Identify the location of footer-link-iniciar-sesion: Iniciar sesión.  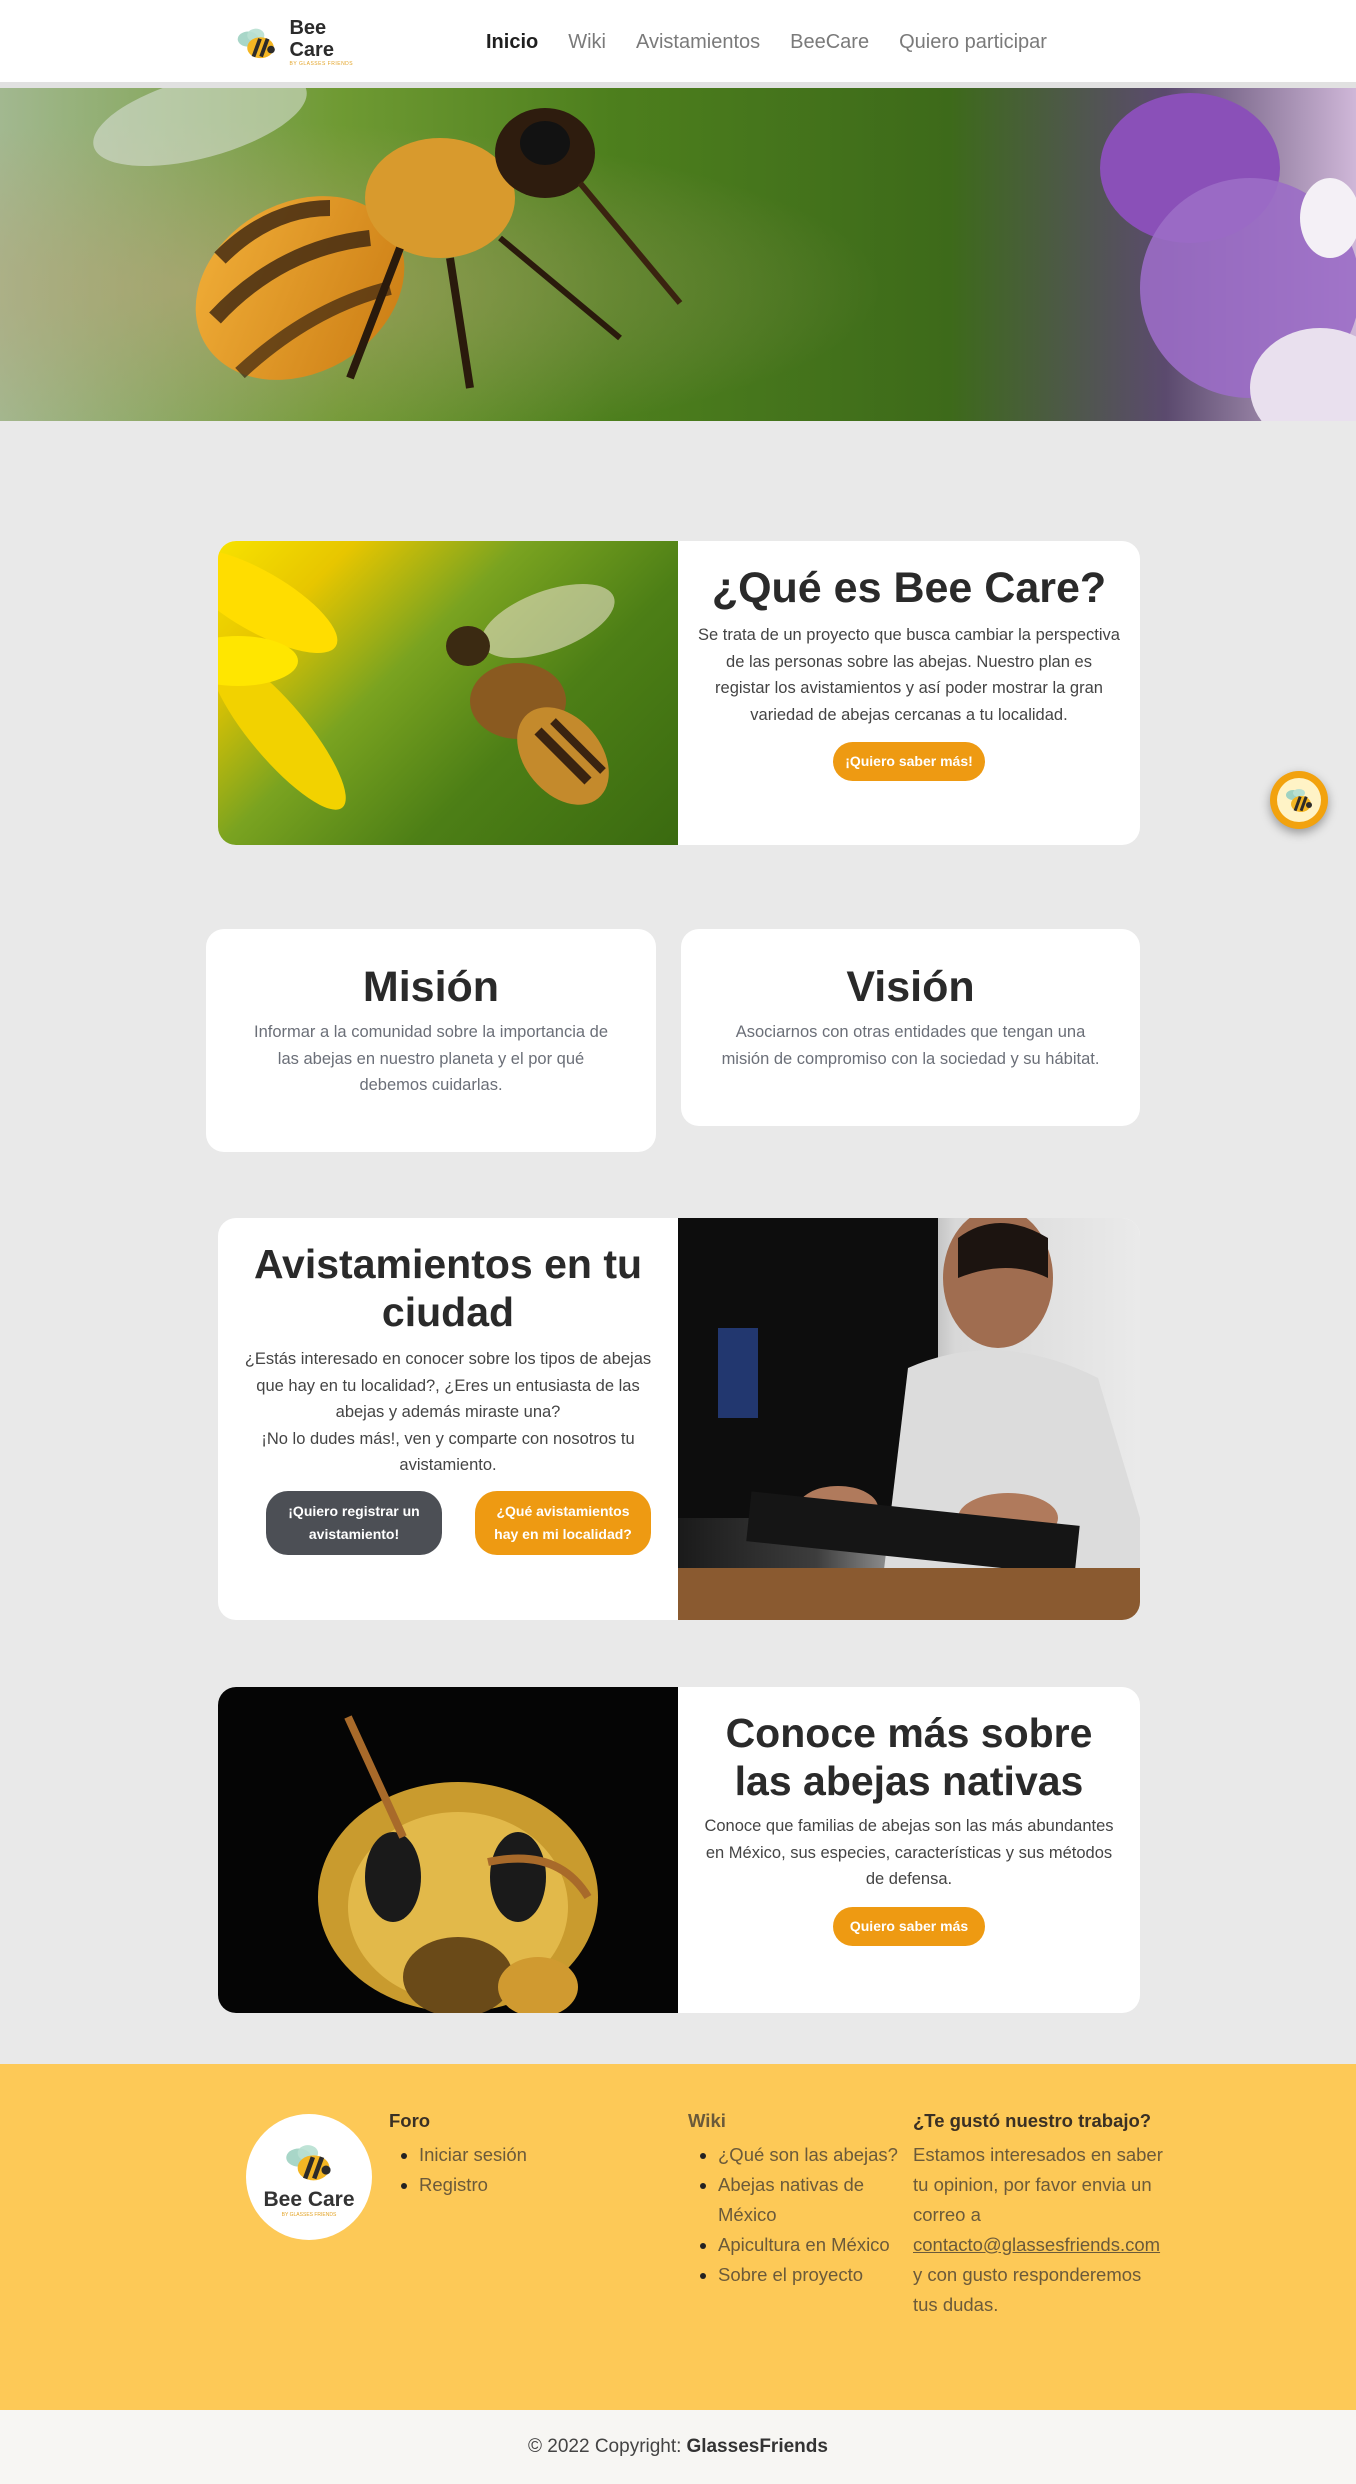
(524, 2155).